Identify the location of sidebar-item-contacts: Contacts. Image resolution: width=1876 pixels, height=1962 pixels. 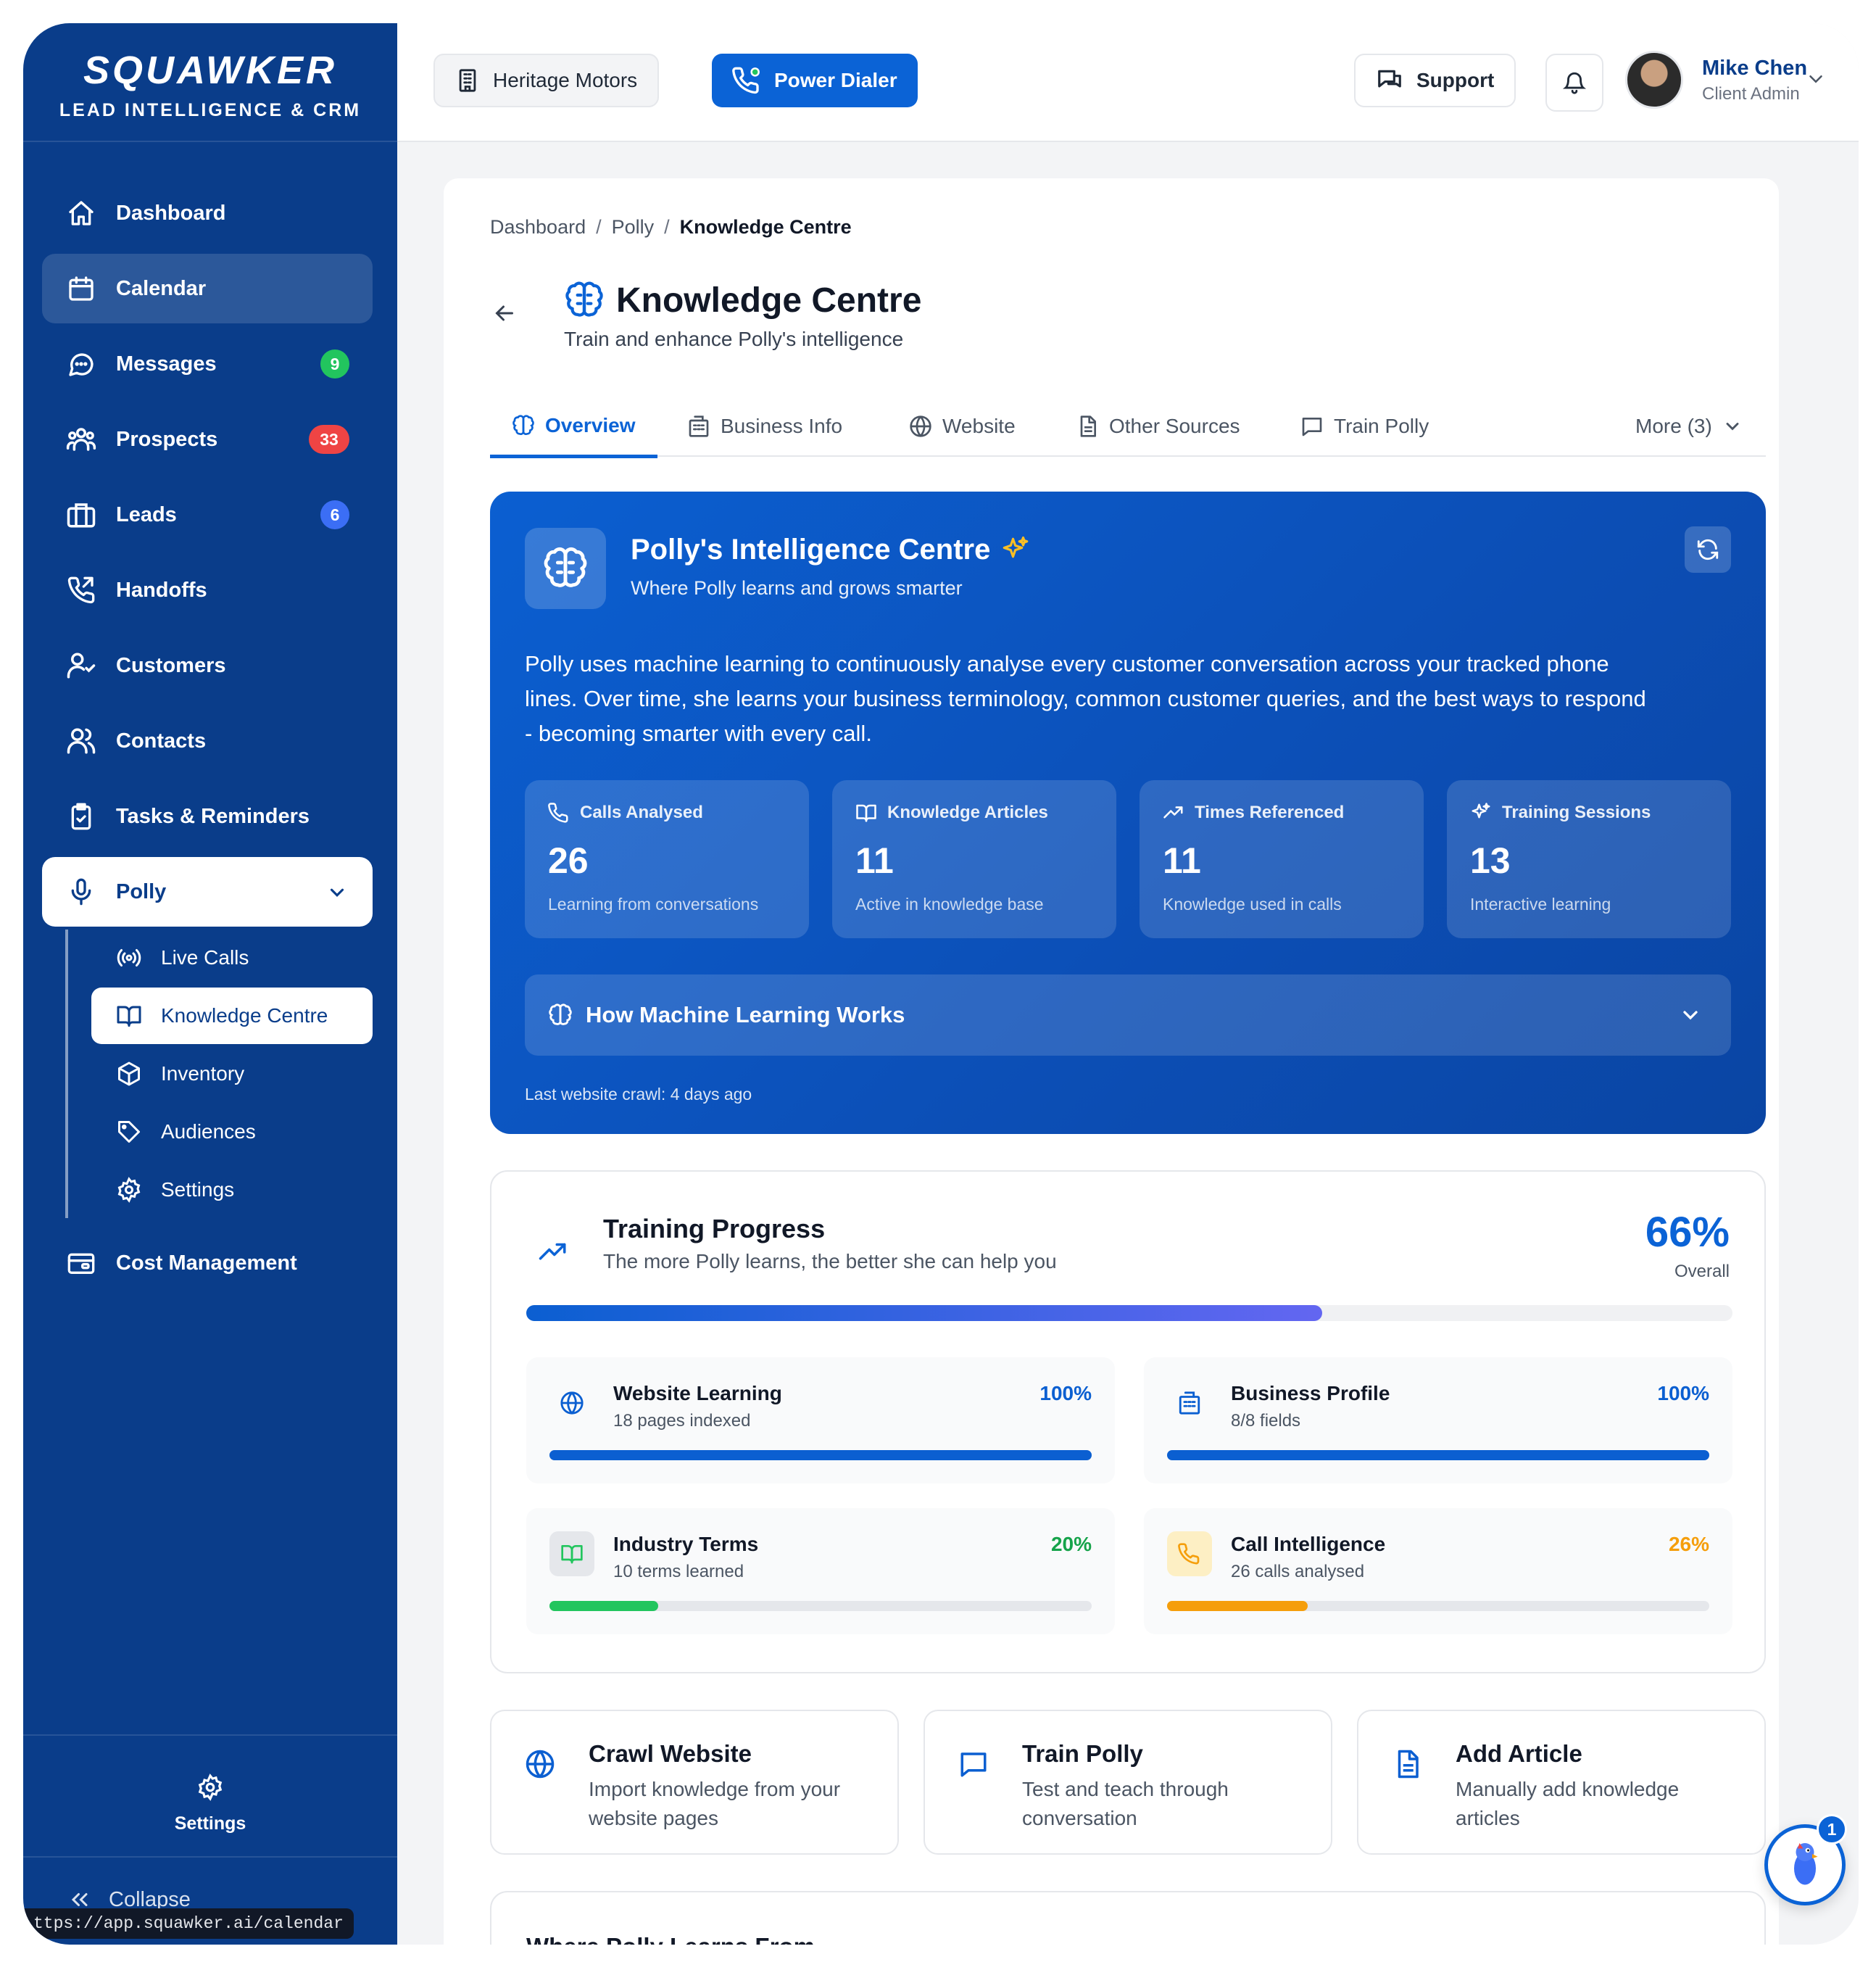
(207, 741).